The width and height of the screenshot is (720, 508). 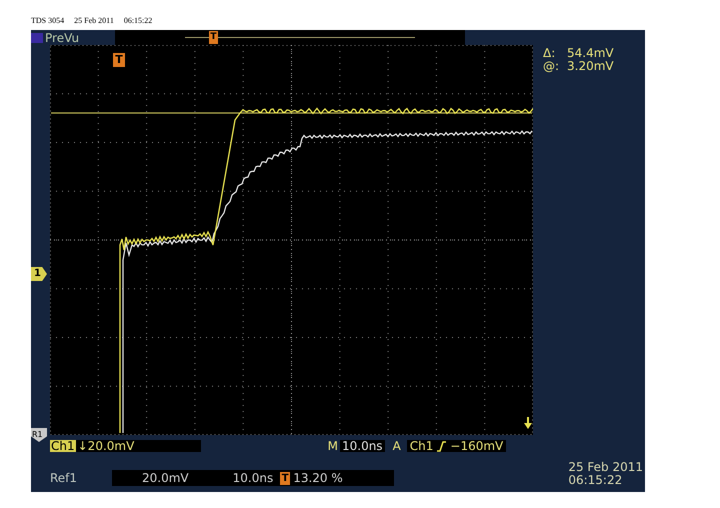 I want to click on timebase-value: 10.0ns, so click(x=362, y=446).